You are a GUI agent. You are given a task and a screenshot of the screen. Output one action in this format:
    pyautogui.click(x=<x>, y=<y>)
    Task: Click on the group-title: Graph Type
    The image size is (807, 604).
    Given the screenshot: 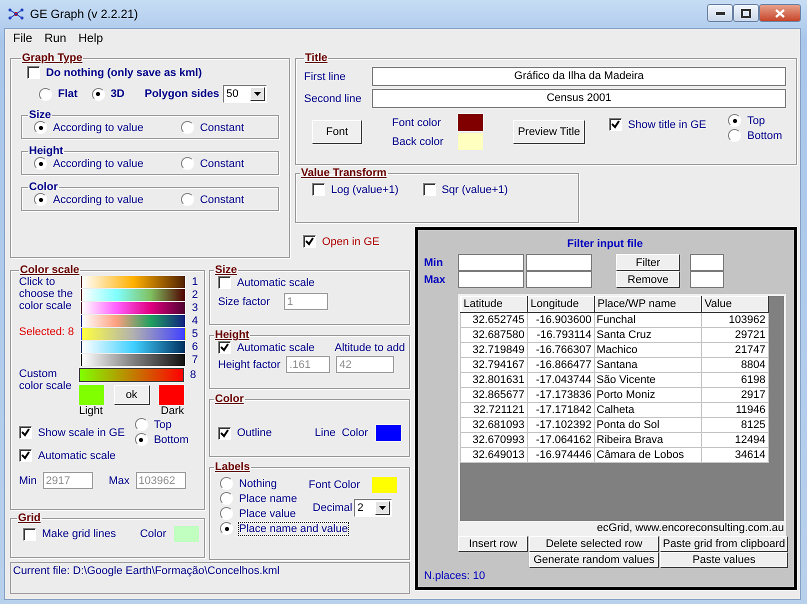 What is the action you would take?
    pyautogui.click(x=52, y=58)
    